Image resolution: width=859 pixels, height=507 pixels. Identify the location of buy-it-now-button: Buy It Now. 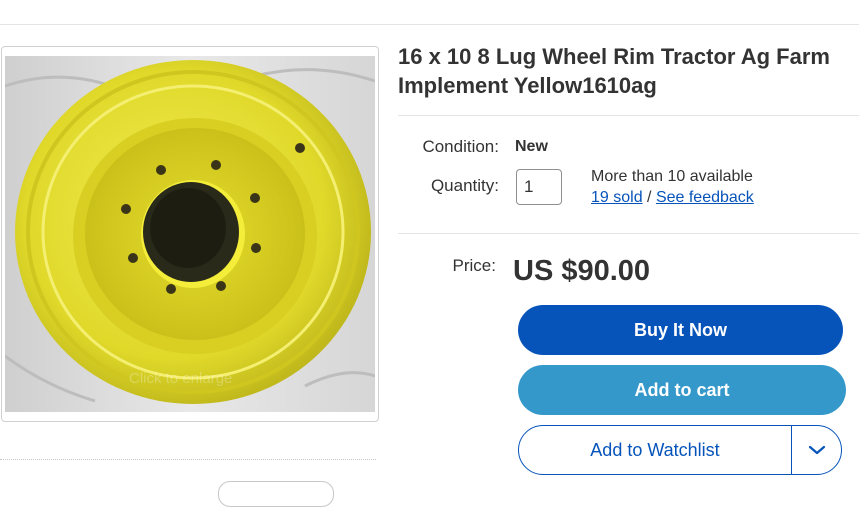
(680, 330).